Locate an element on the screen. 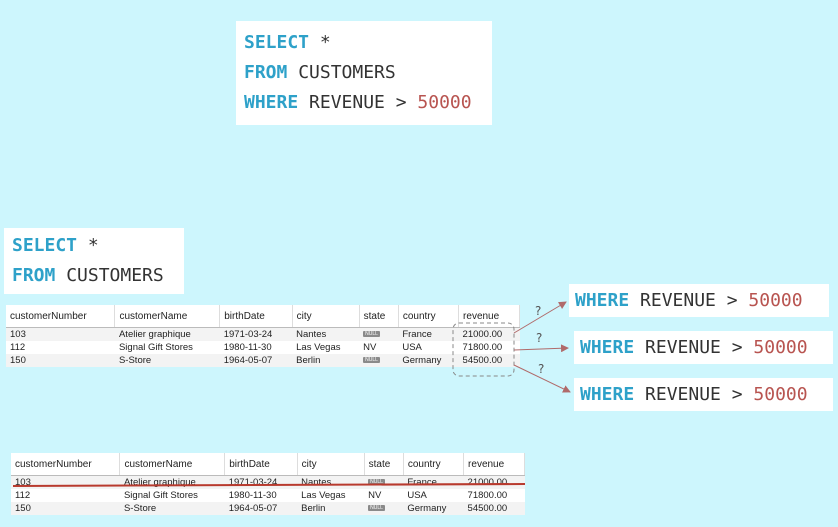 Image resolution: width=838 pixels, height=527 pixels. revenue-highlight is located at coordinates (483, 349).